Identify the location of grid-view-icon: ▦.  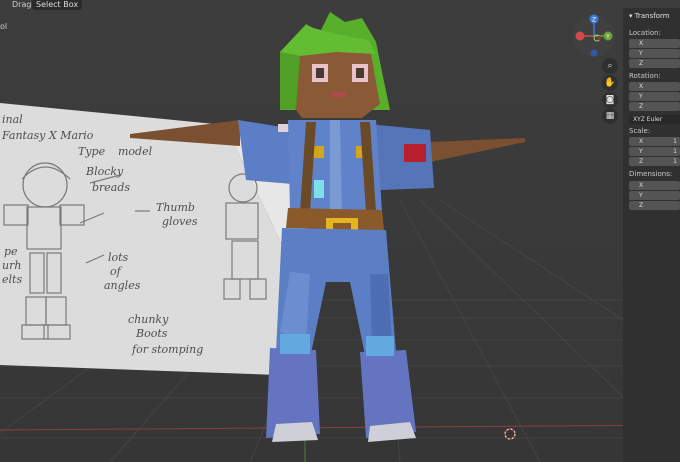
(610, 116).